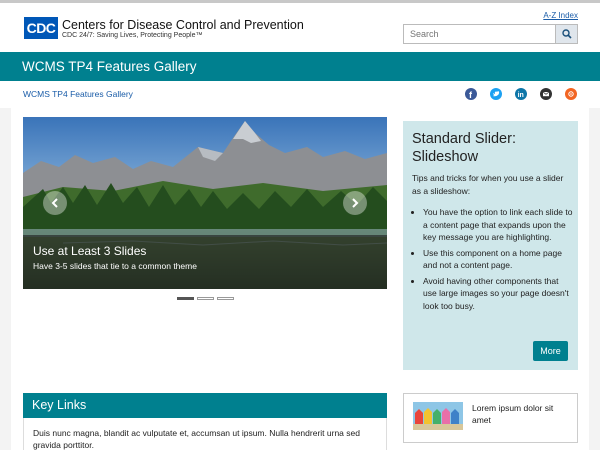 This screenshot has height=450, width=600. I want to click on page-title: WCMS TP4 Features Gallery, so click(109, 66).